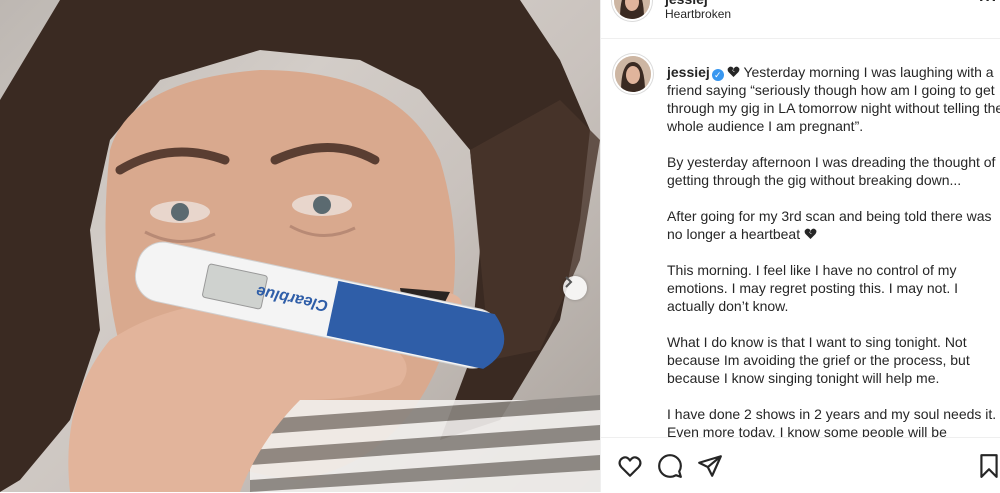 This screenshot has width=1000, height=493. Describe the element at coordinates (988, 5) in the screenshot. I see `more-options-button: ···` at that location.